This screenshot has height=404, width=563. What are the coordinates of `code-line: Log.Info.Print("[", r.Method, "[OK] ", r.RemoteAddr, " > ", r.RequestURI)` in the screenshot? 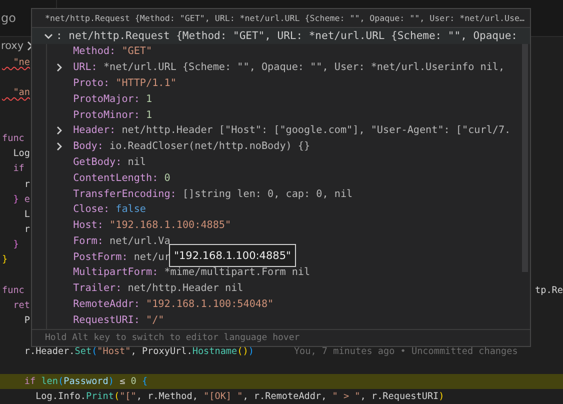 It's located at (239, 397).